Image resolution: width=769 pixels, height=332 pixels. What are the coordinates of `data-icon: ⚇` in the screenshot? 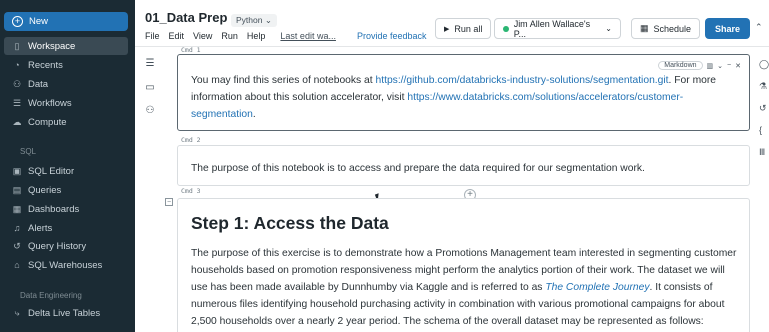 It's located at (17, 83).